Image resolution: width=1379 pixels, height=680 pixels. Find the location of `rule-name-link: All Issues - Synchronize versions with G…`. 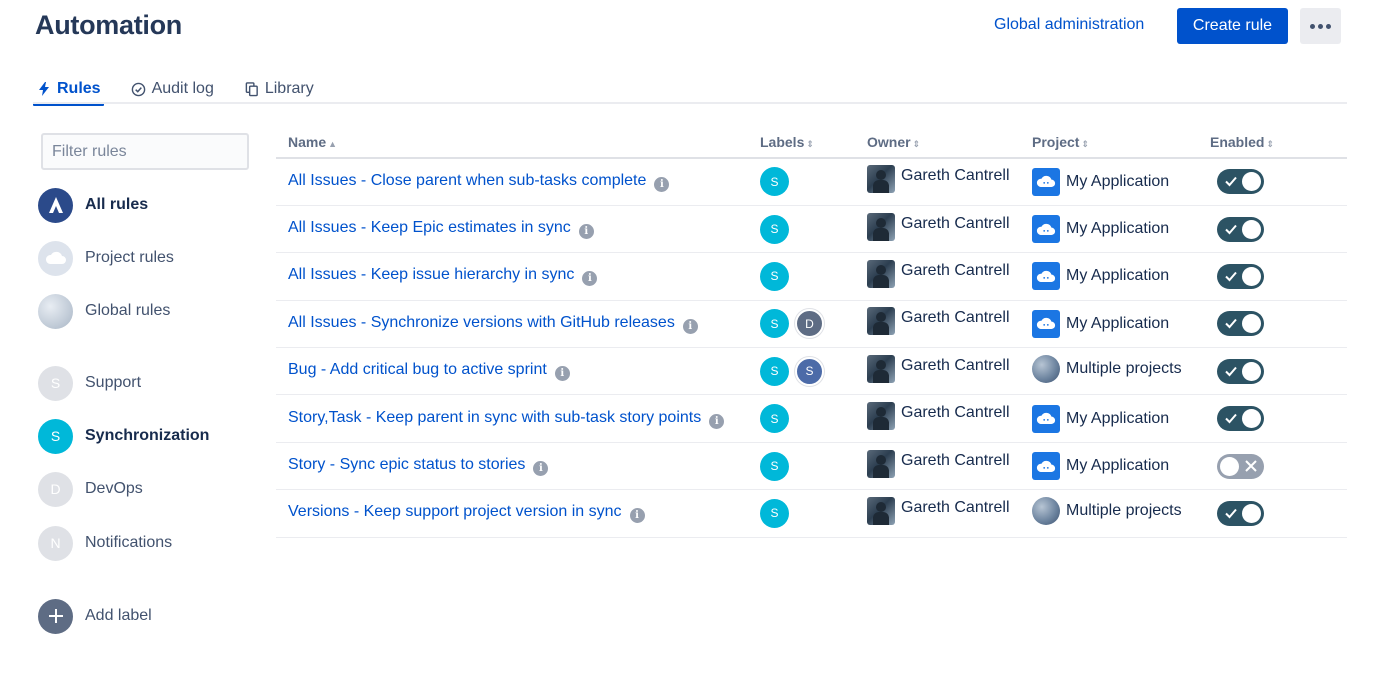

rule-name-link: All Issues - Synchronize versions with G… is located at coordinates (481, 322).